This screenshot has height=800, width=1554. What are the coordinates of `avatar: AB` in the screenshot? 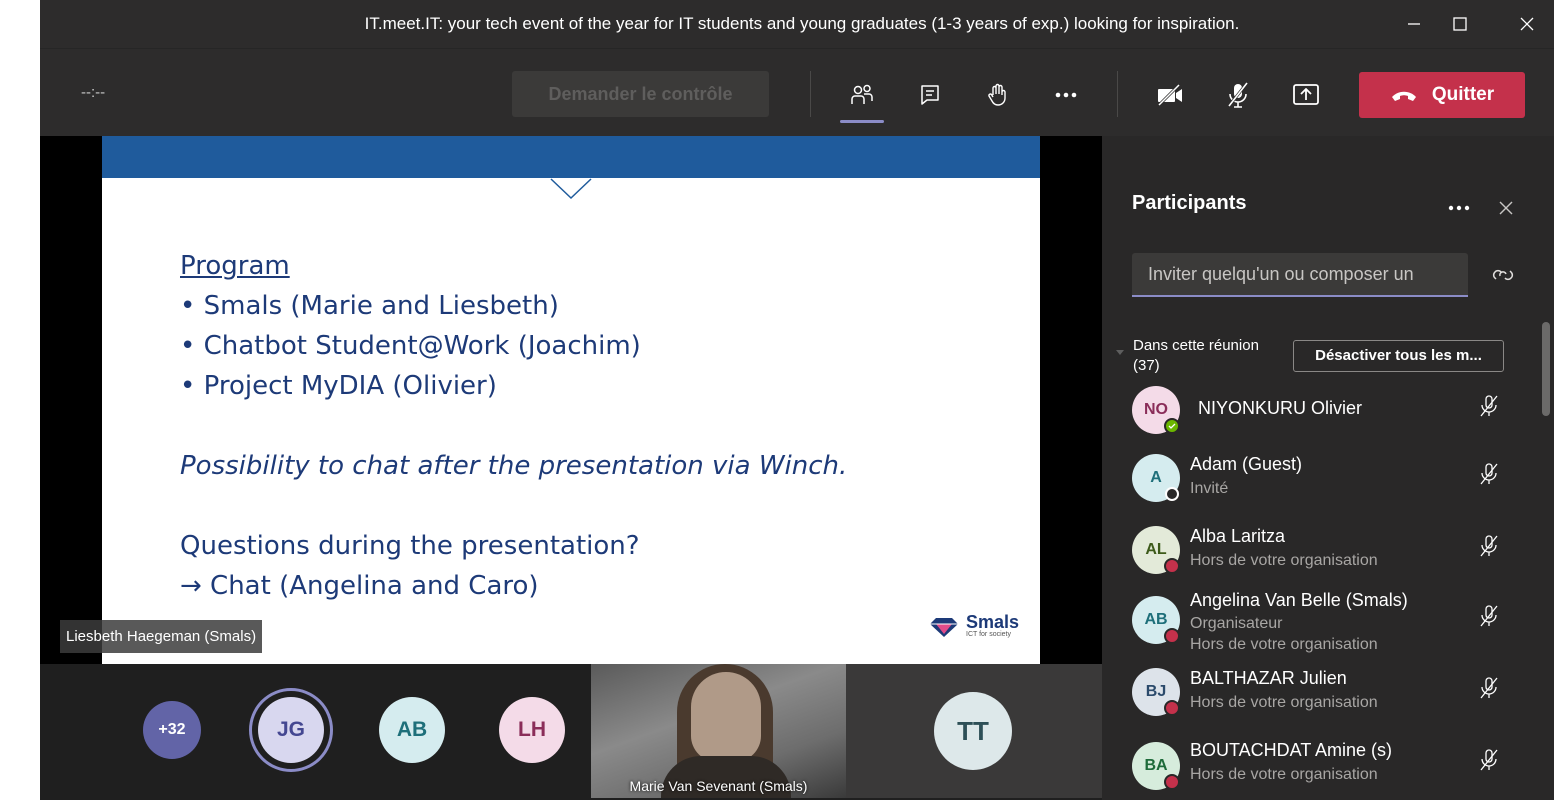 It's located at (412, 730).